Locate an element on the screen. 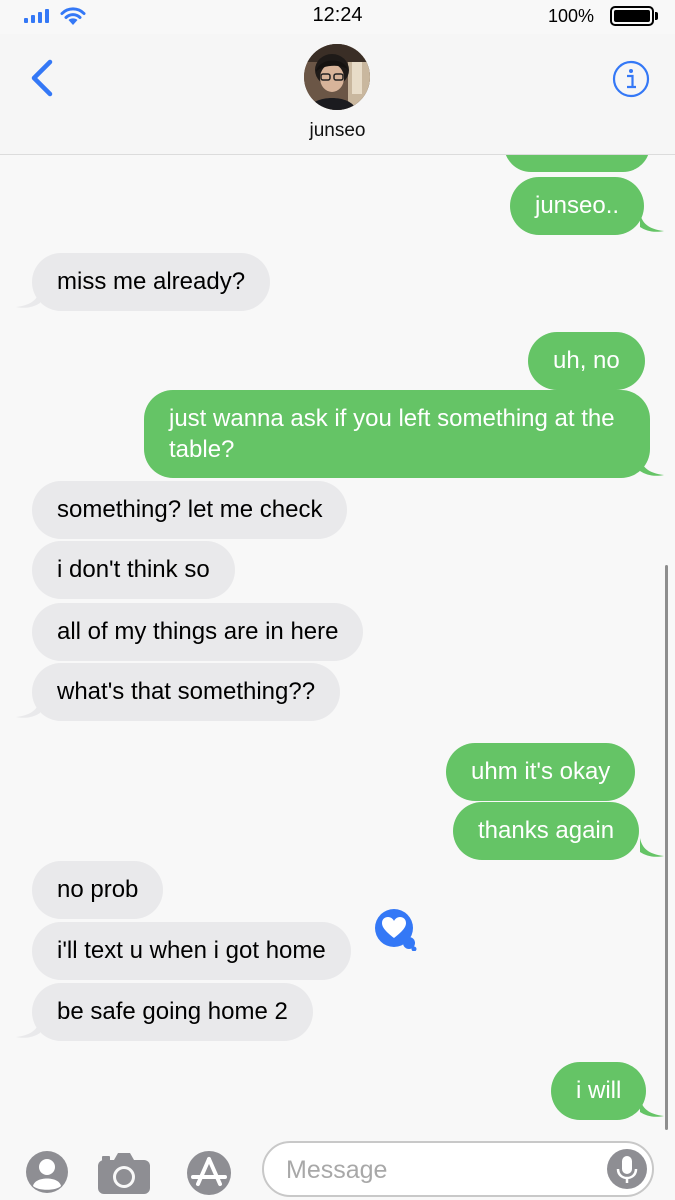 The height and width of the screenshot is (1200, 675). contact-avatar is located at coordinates (337, 77).